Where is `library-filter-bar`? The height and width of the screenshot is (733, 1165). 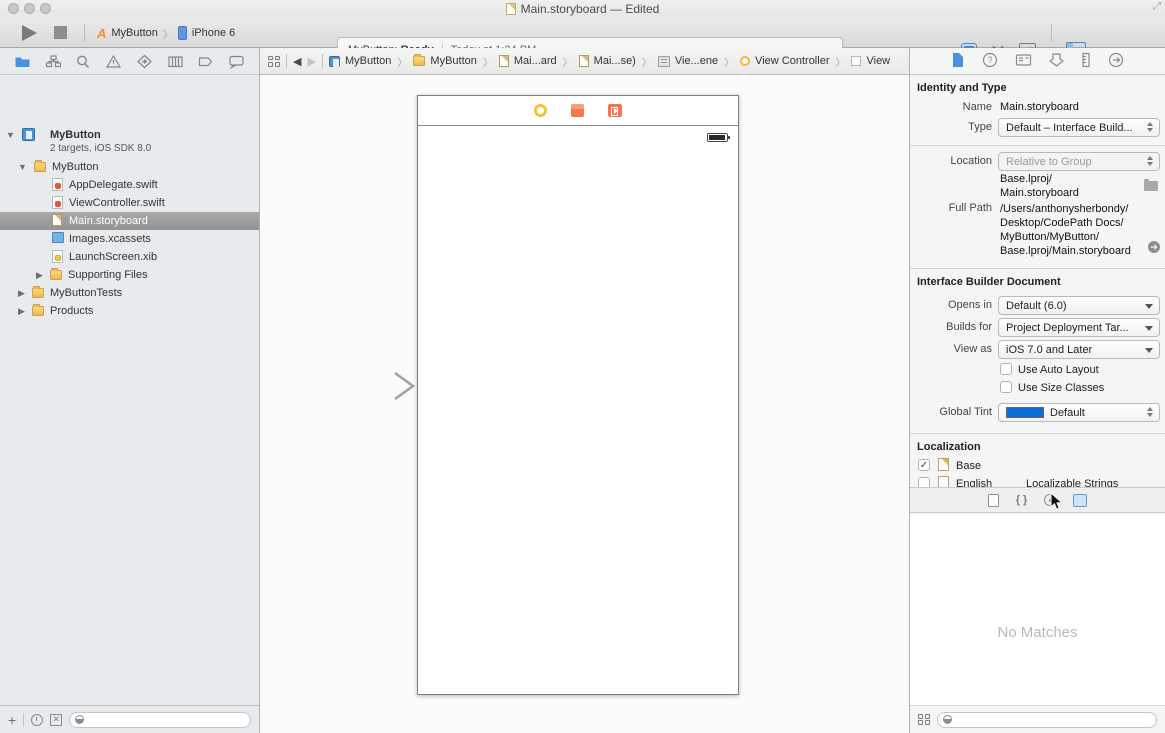 library-filter-bar is located at coordinates (1037, 719).